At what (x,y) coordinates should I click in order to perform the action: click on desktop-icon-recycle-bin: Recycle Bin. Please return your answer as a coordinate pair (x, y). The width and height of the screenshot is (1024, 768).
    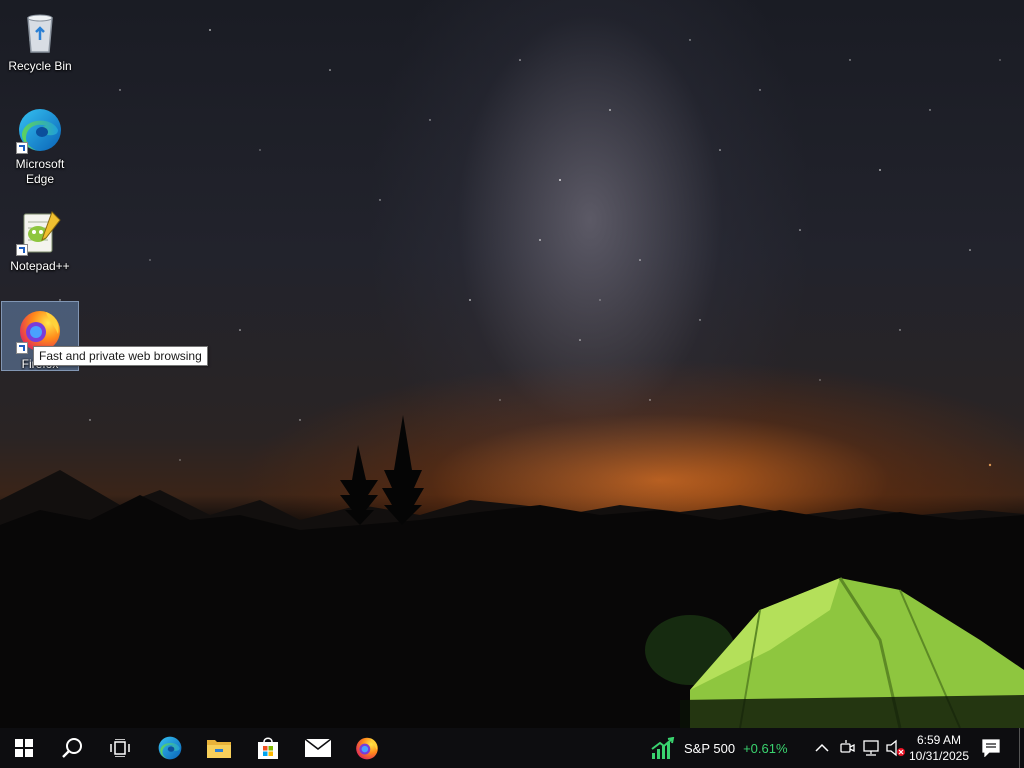
    Looking at the image, I should click on (40, 39).